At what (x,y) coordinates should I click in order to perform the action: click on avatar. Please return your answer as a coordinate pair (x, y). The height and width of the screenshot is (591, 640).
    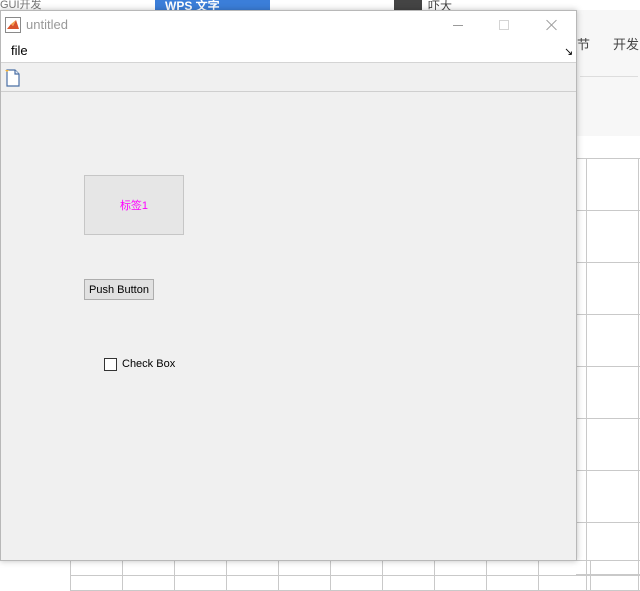
    Looking at the image, I should click on (408, 5).